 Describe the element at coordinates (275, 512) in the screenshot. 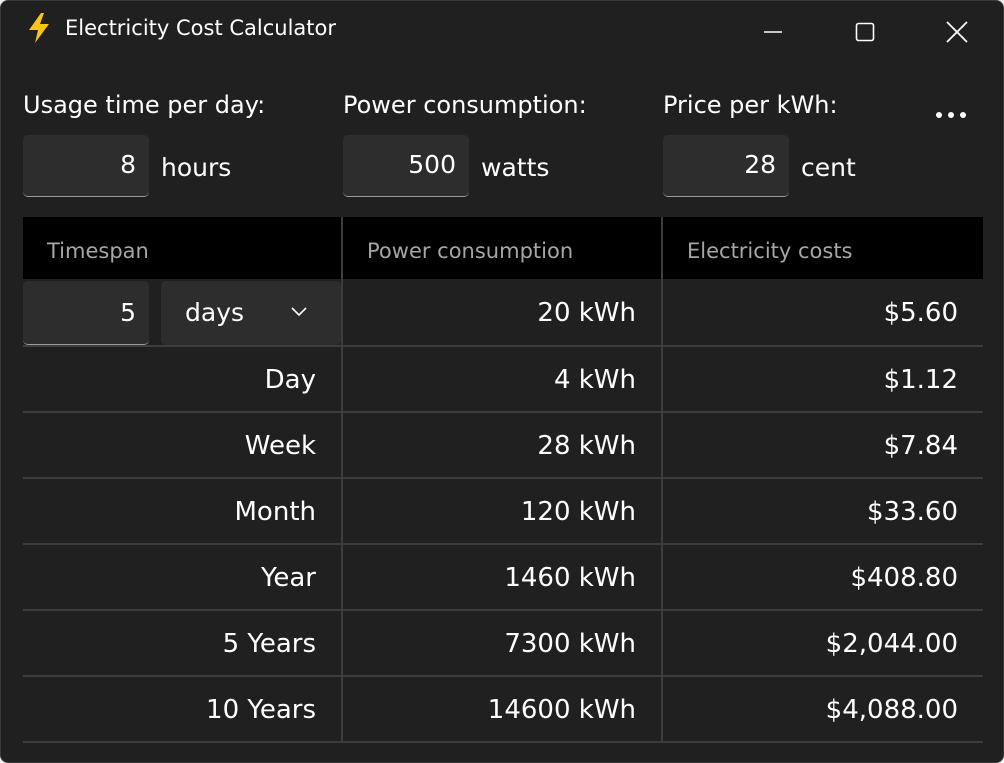

I see `timespan-cell: Month` at that location.